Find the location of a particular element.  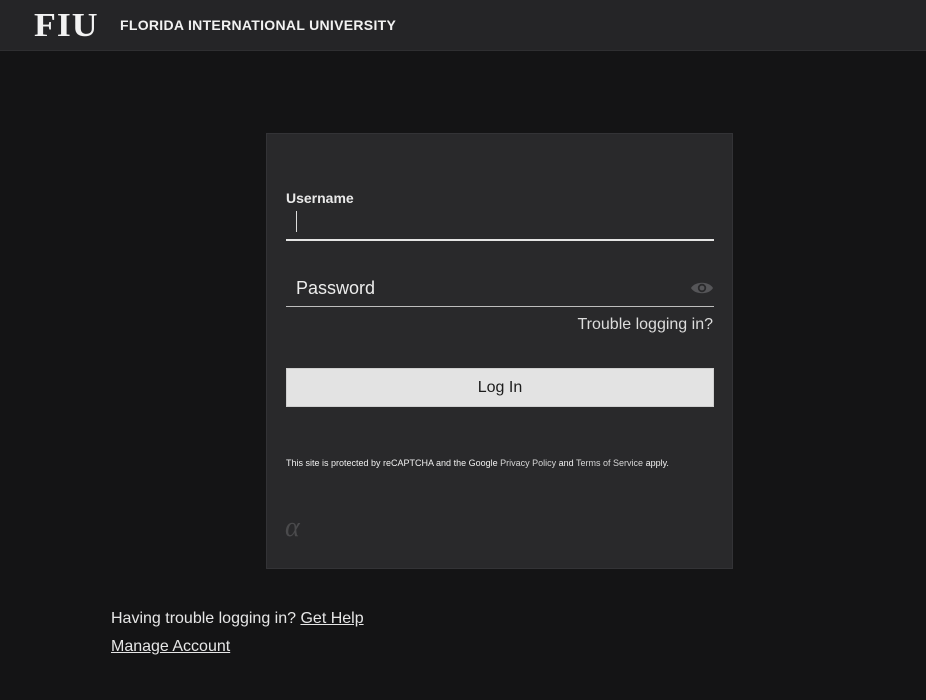

help-text: Having trouble logging in? Get Help is located at coordinates (237, 619).